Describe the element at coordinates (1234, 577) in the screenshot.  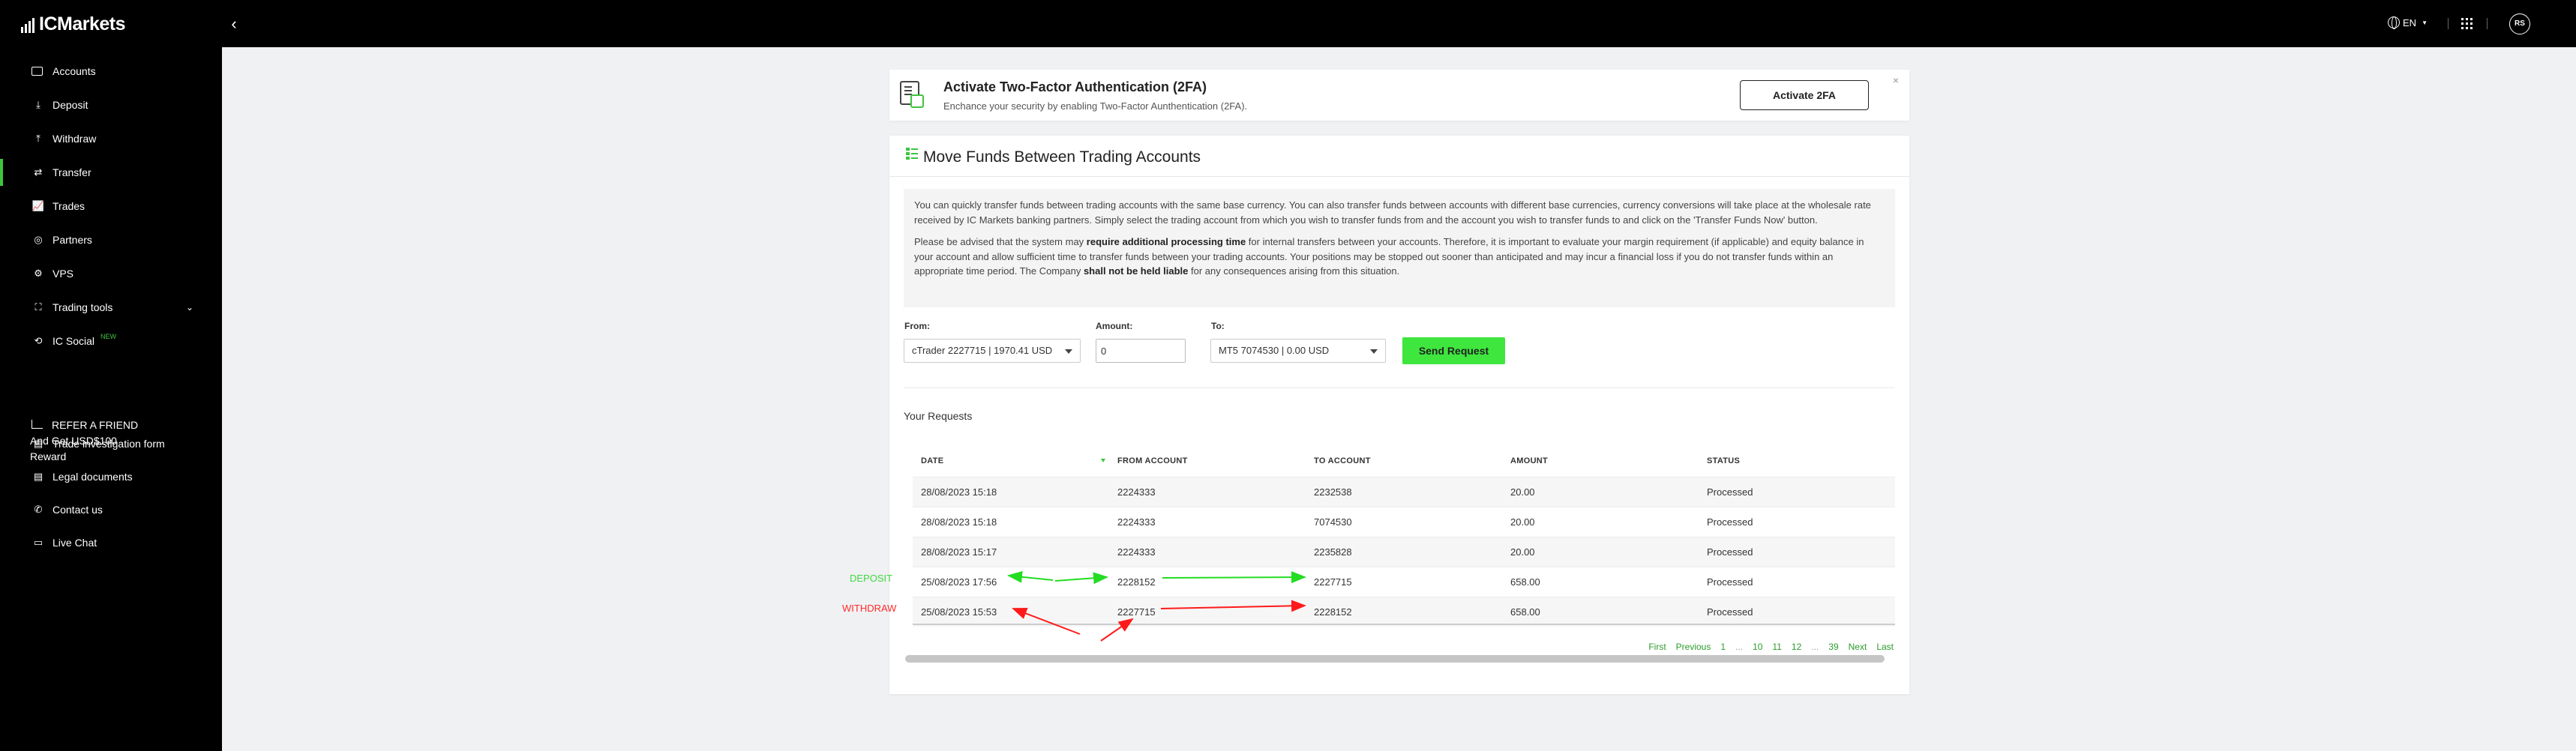
I see `deposit-arrow-to` at that location.